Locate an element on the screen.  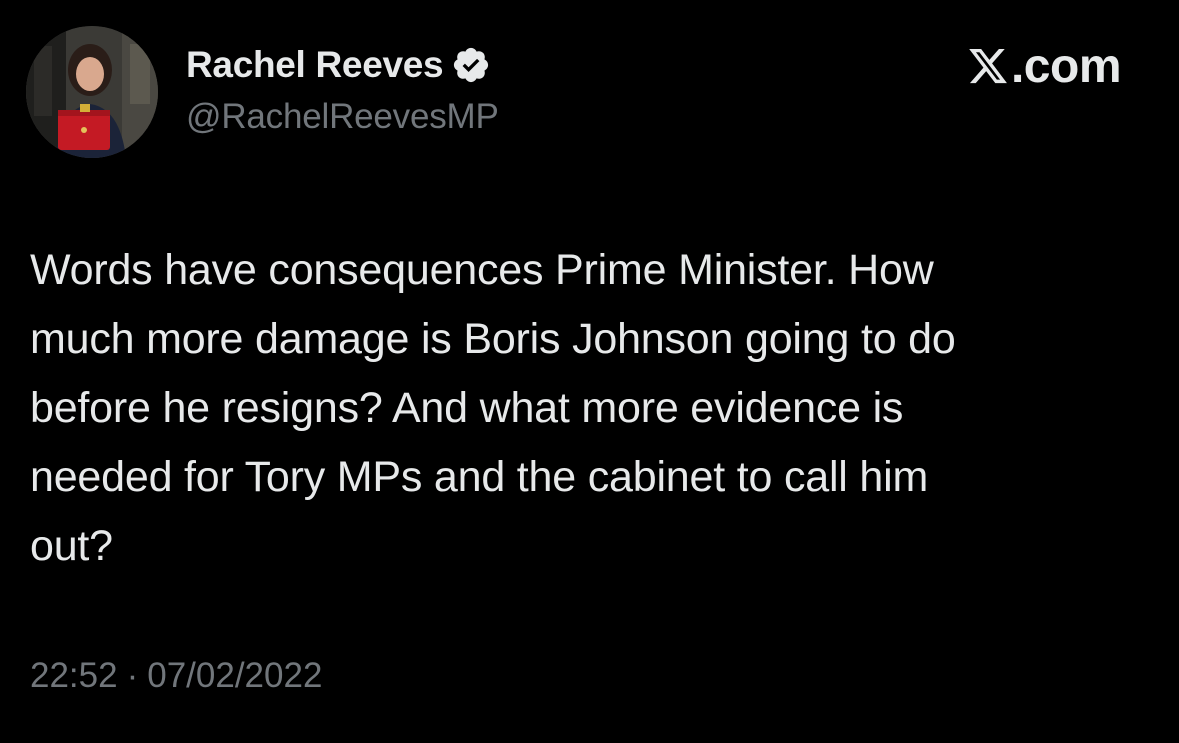
profile-photo-icon is located at coordinates (92, 92).